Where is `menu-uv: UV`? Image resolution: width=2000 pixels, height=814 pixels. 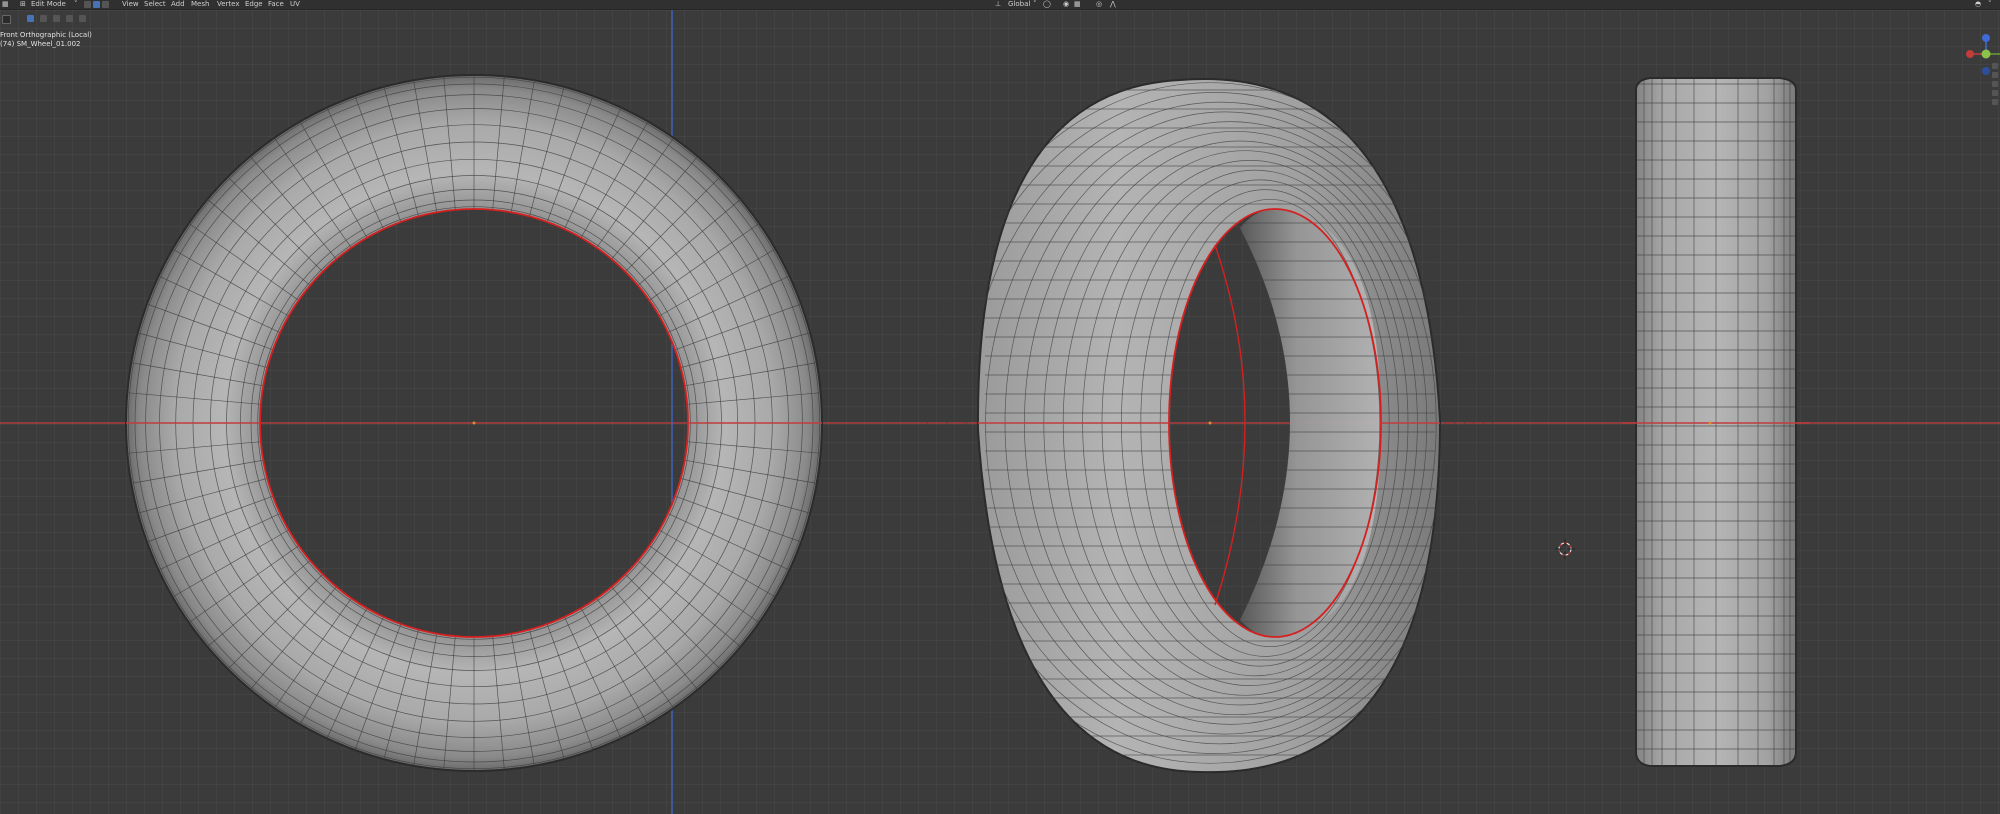
menu-uv: UV is located at coordinates (295, 4).